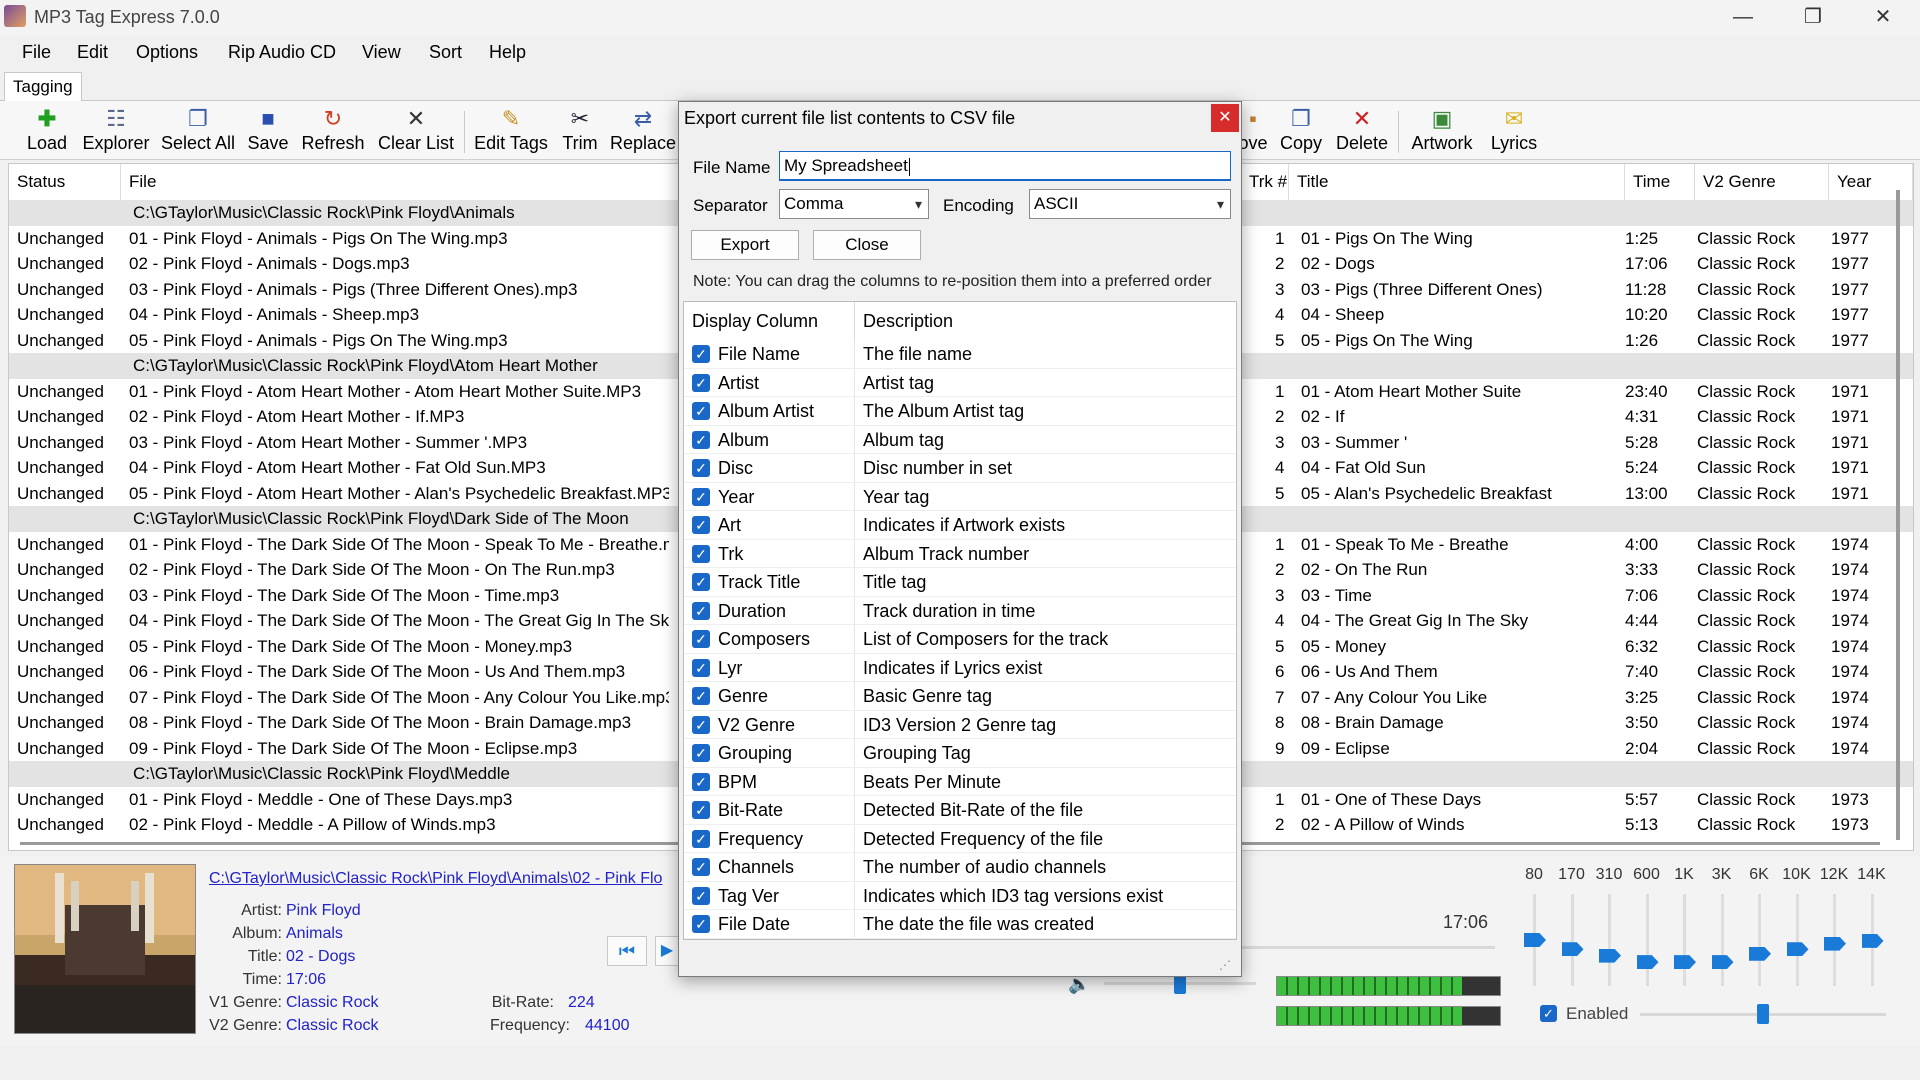  I want to click on time-value: 17:06, so click(306, 980).